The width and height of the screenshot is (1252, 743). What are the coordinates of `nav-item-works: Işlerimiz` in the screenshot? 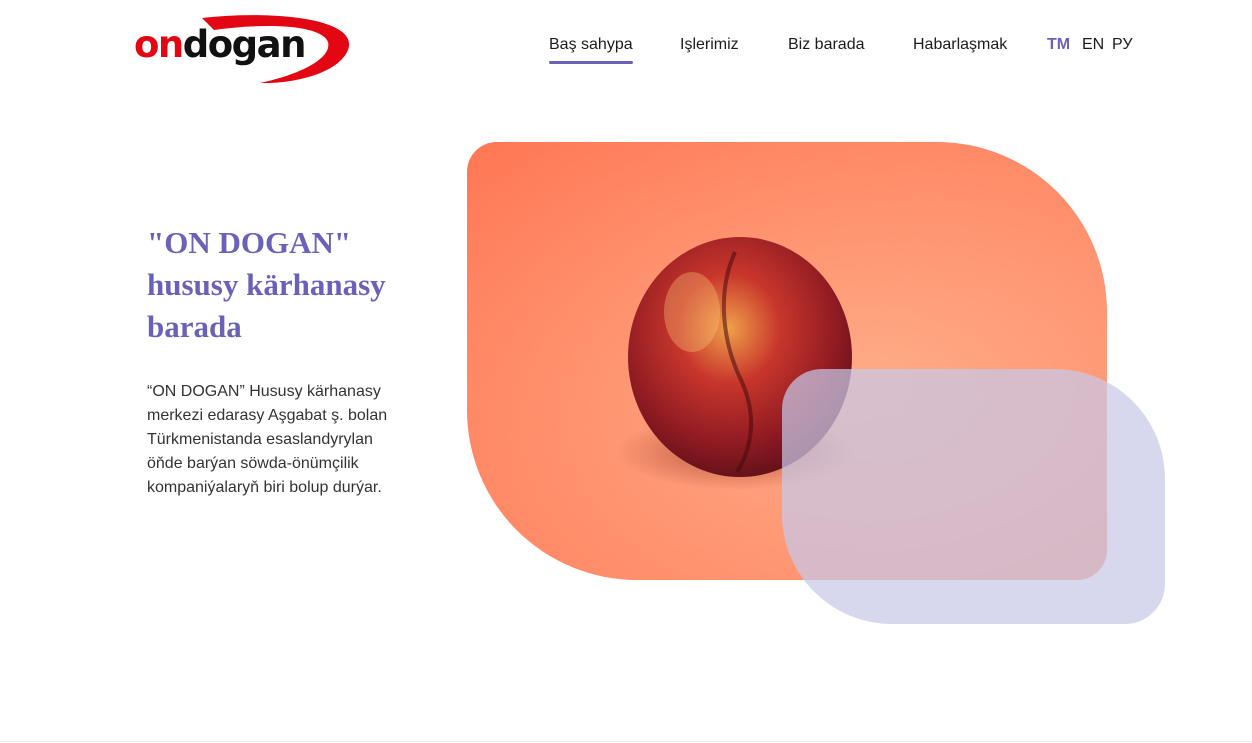 It's located at (709, 45).